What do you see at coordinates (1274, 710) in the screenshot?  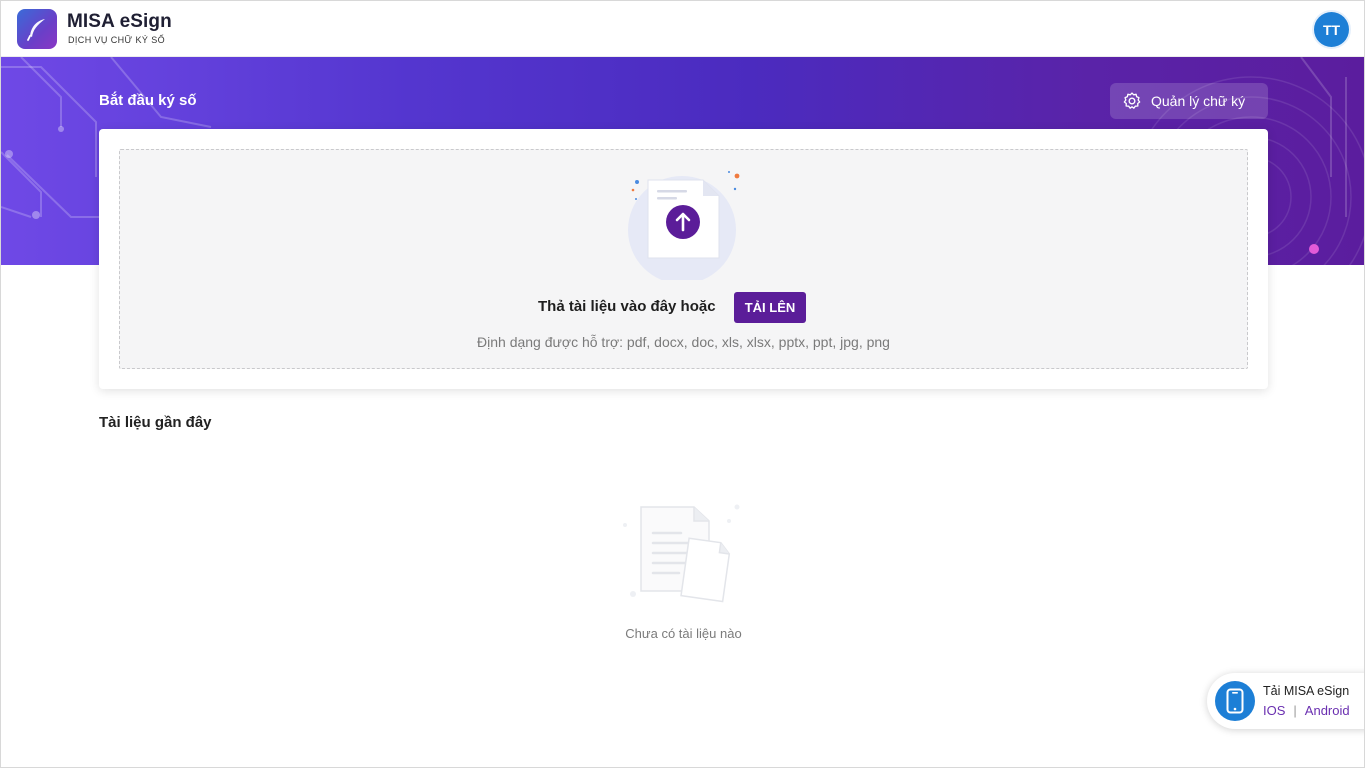 I see `ios-link: IOS` at bounding box center [1274, 710].